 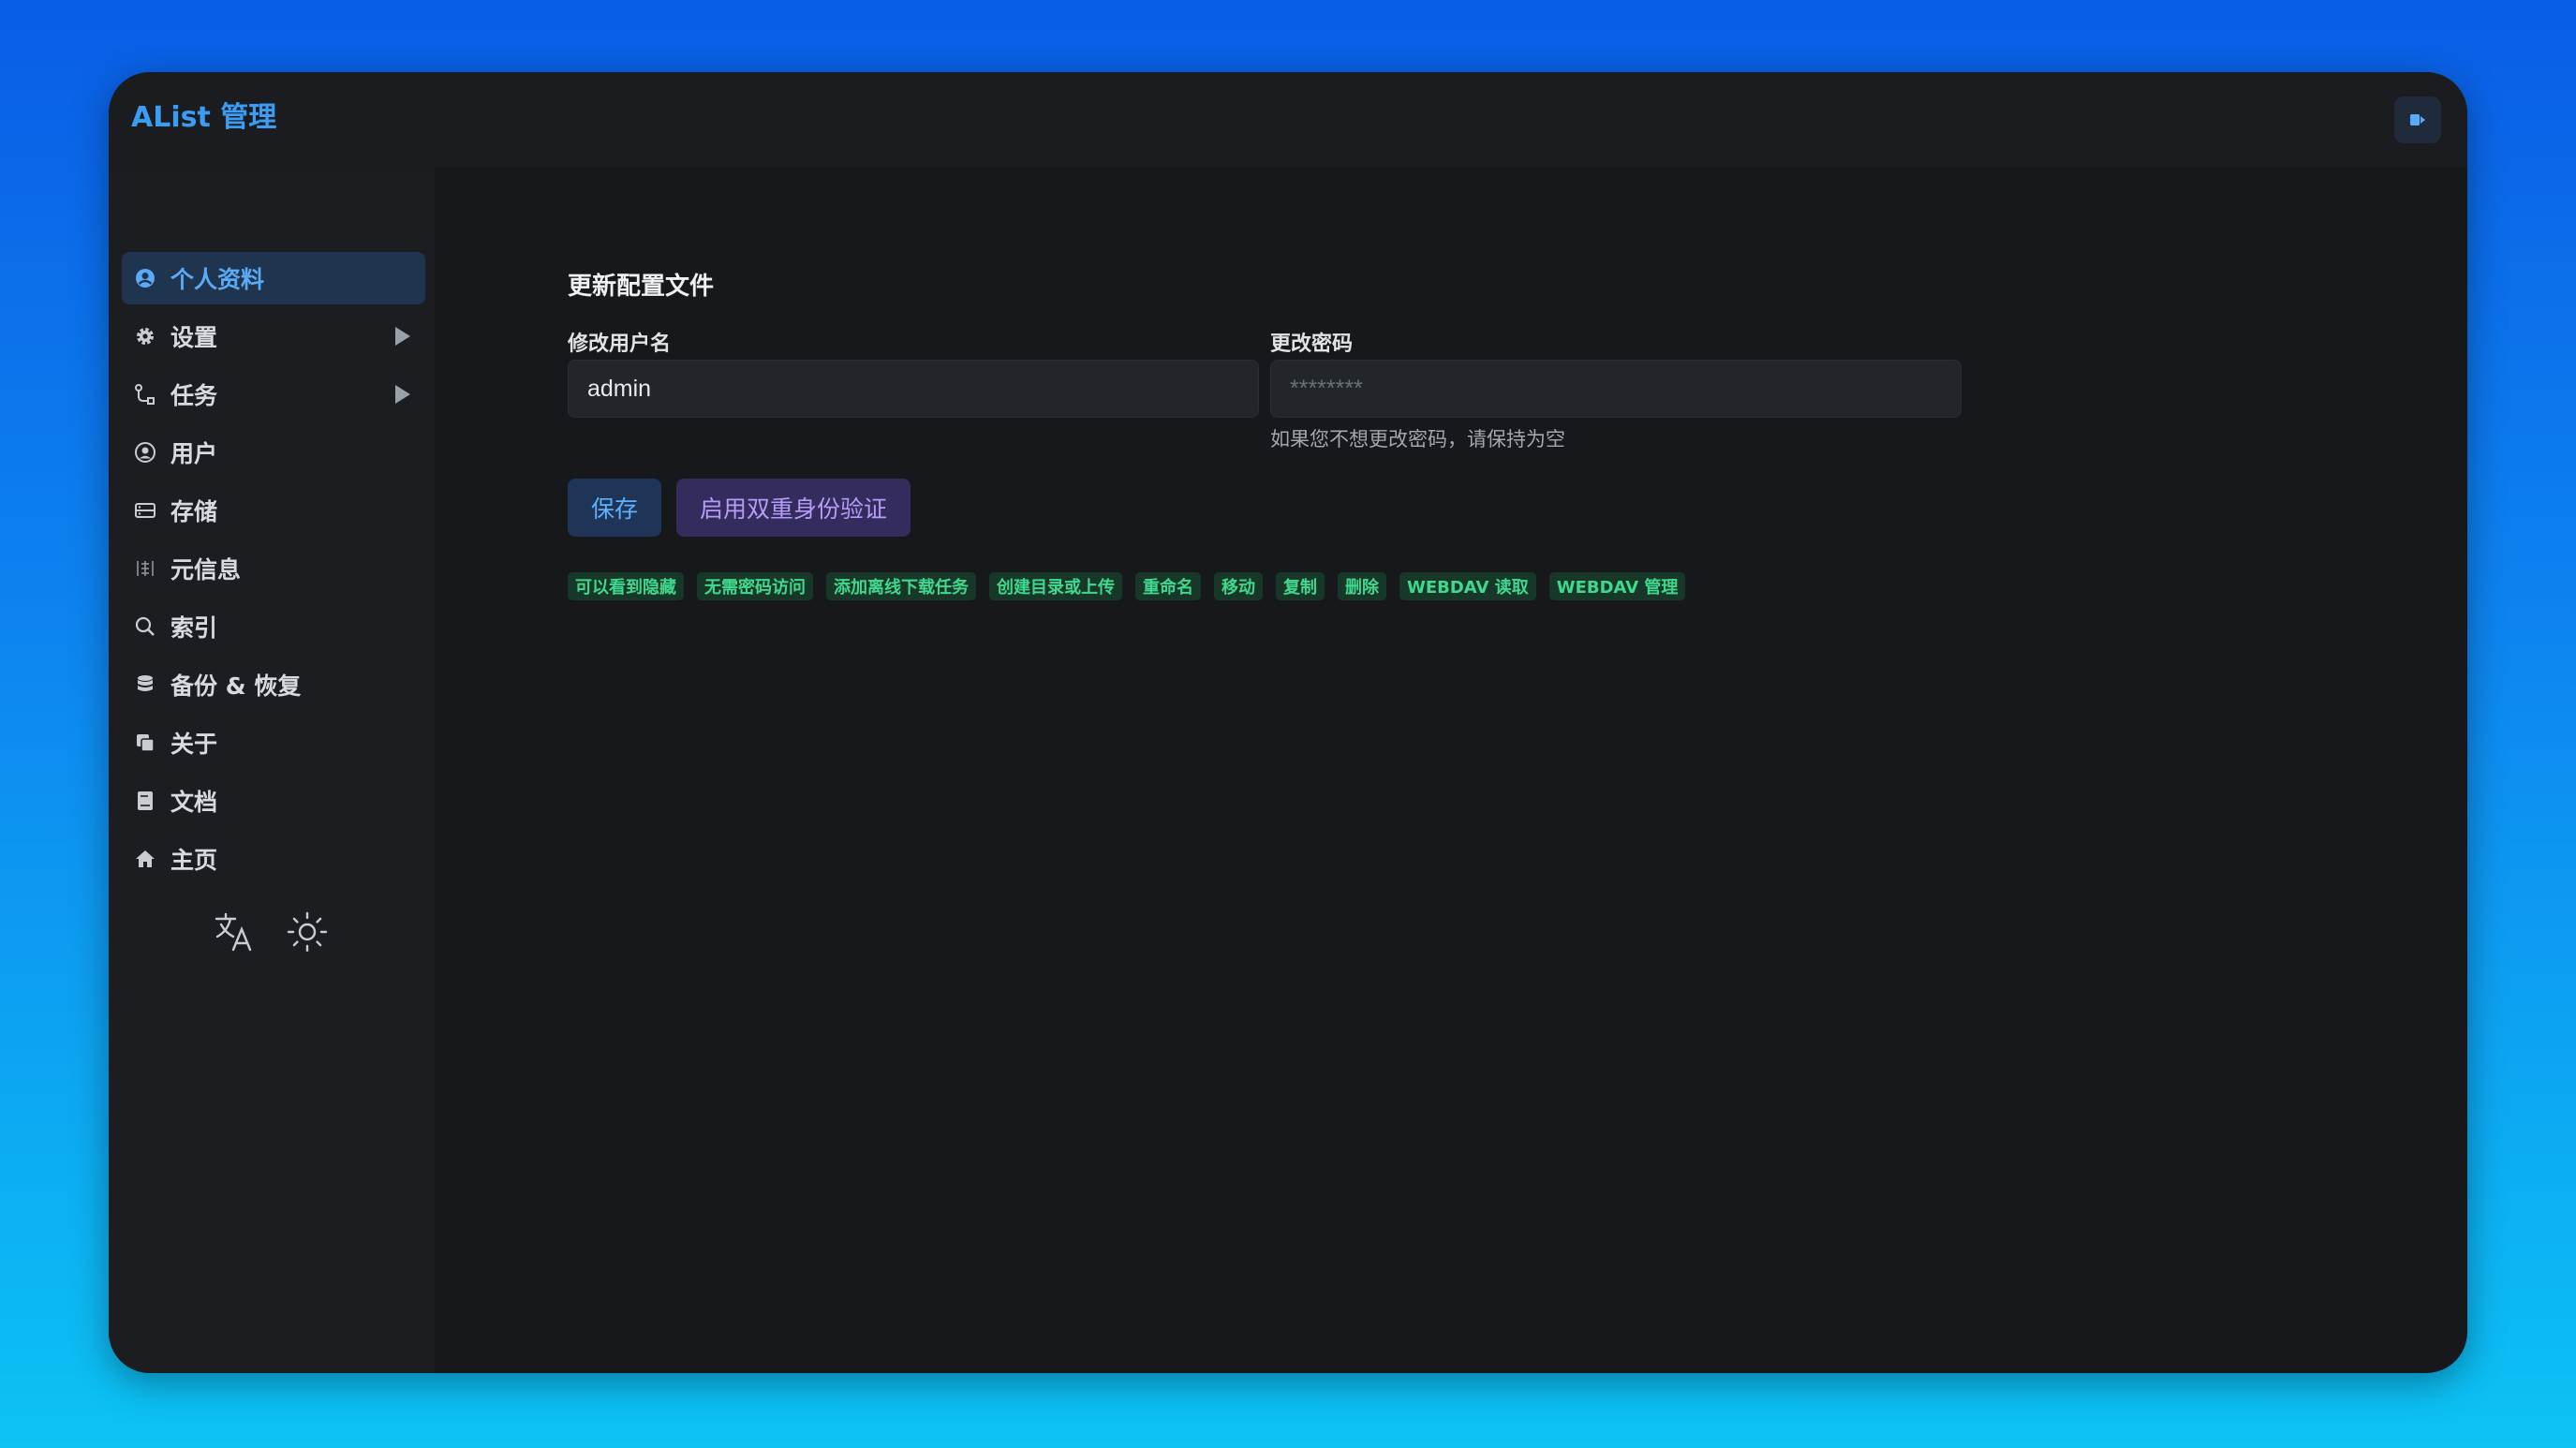 I want to click on section-title: 更新配置文件, so click(x=641, y=287).